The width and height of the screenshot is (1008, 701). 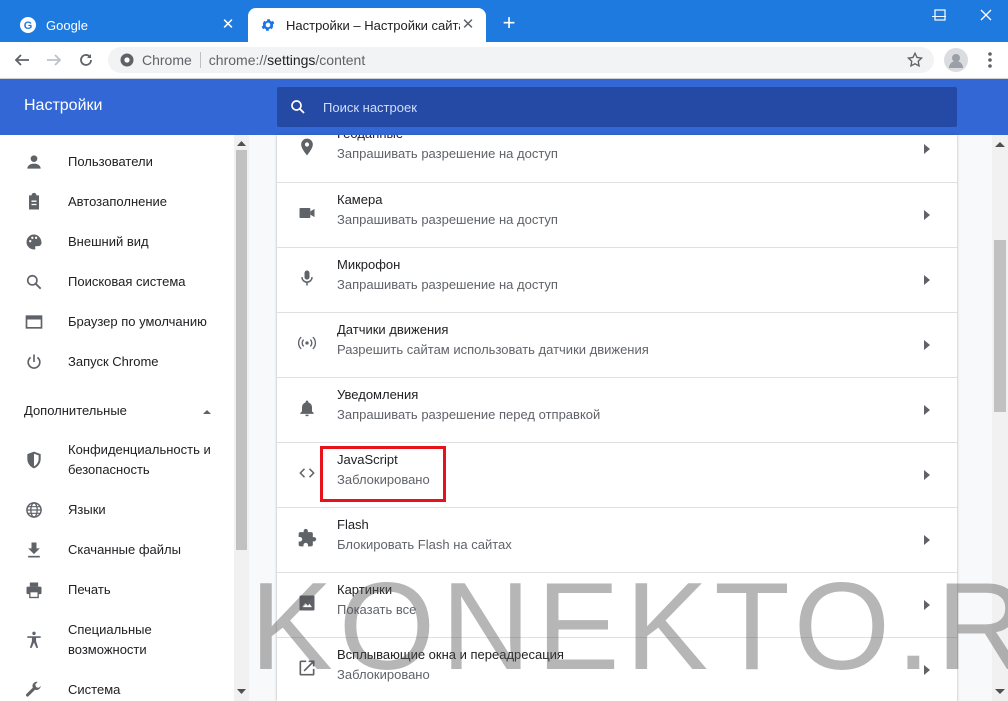 What do you see at coordinates (89, 589) in the screenshot?
I see `sidebar-item-label: Печать` at bounding box center [89, 589].